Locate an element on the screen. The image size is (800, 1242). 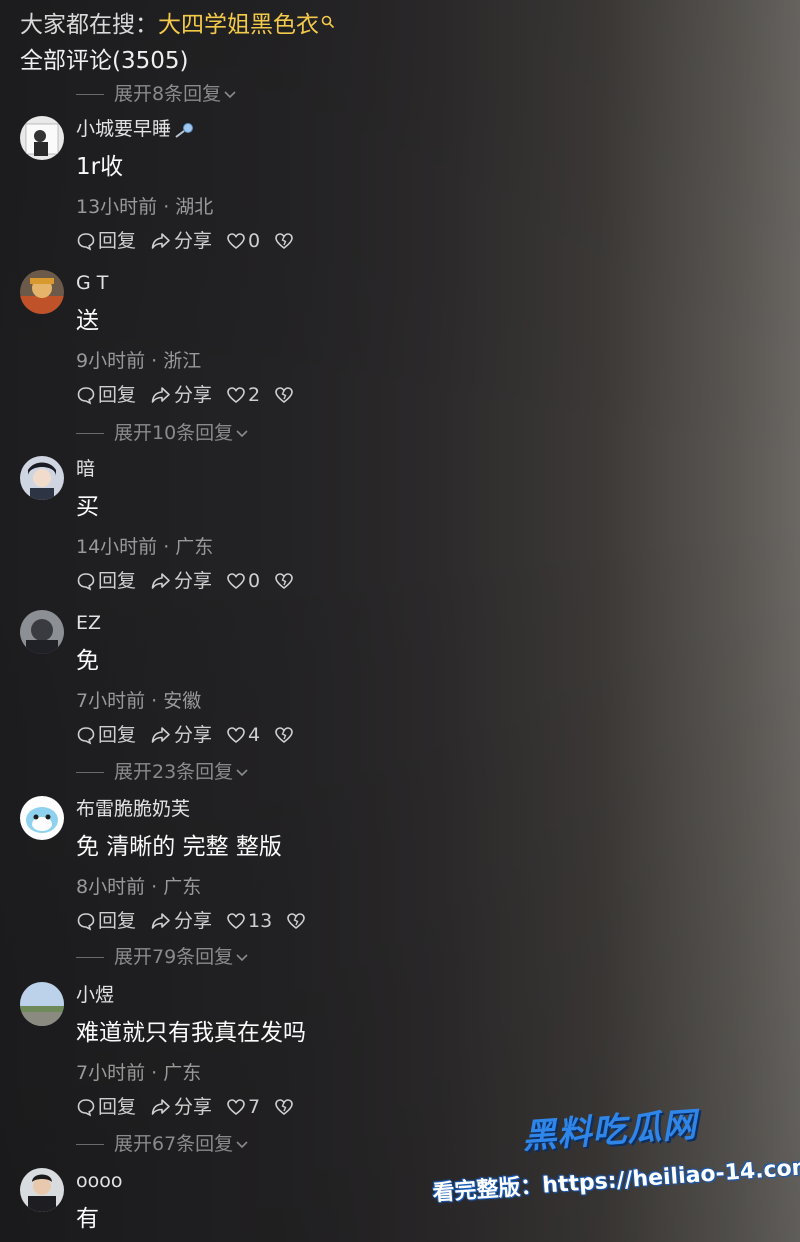
expand-replies-button: 展开10条回复 is located at coordinates (162, 433).